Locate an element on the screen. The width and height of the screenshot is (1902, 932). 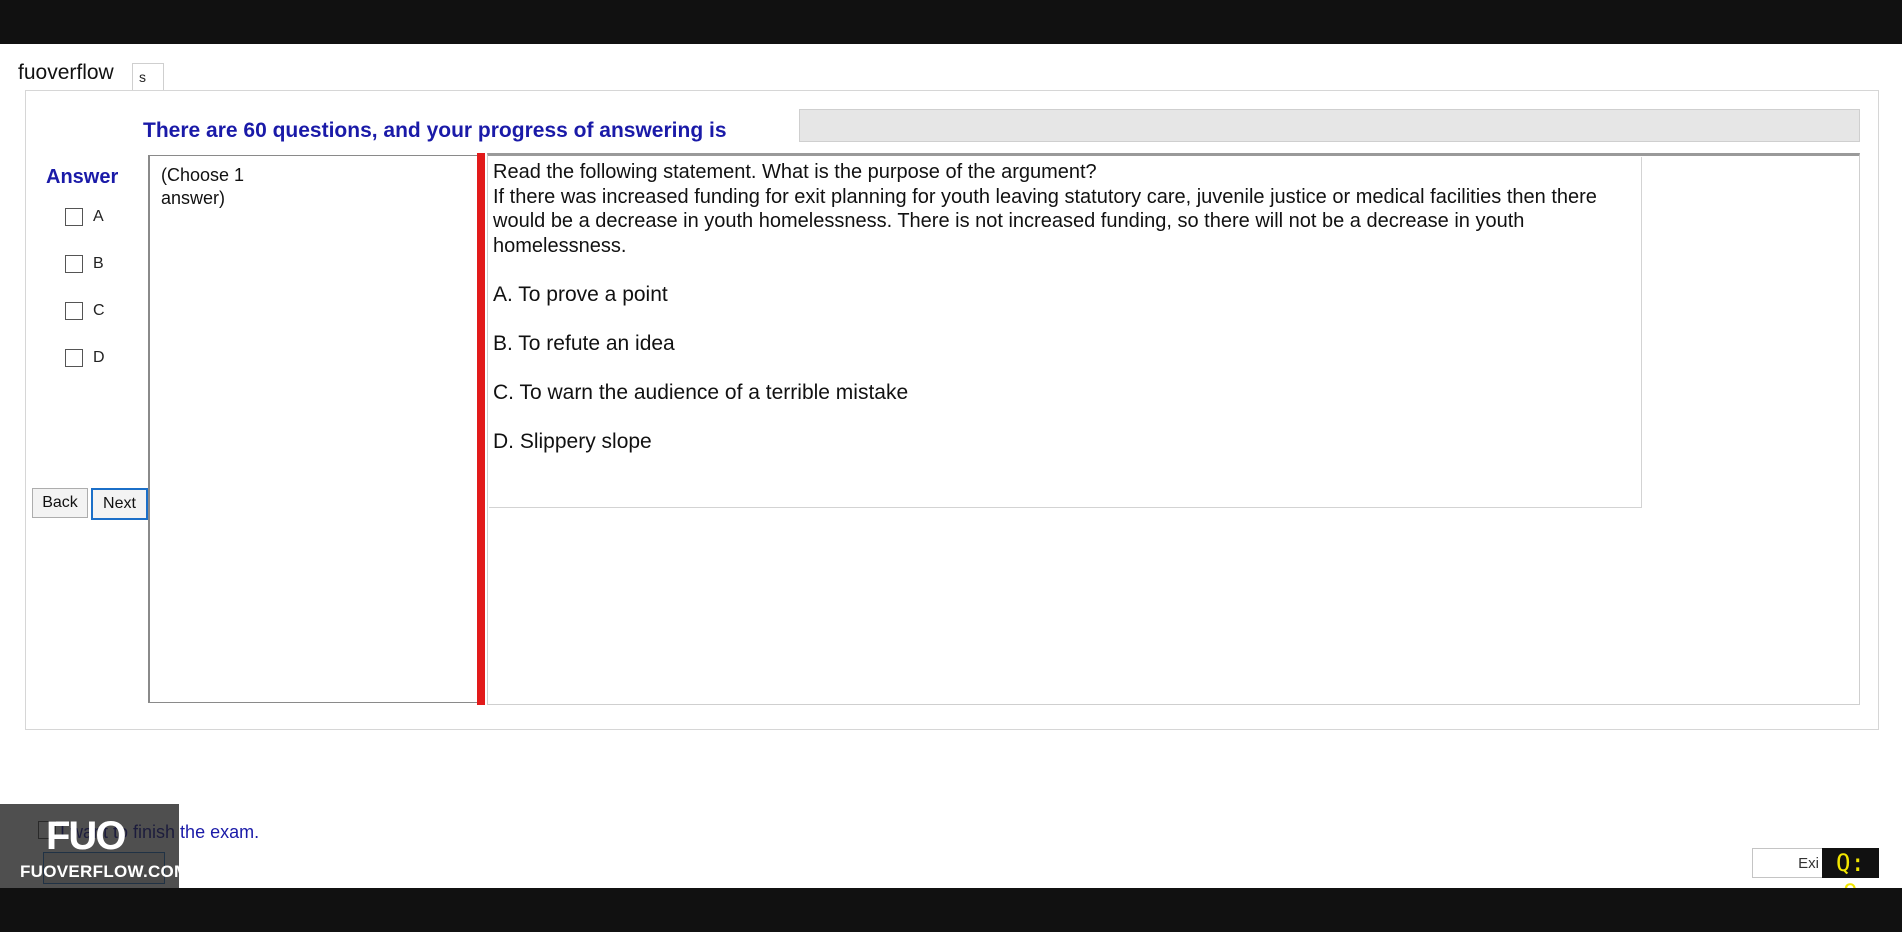
choose-panel is located at coordinates (314, 429).